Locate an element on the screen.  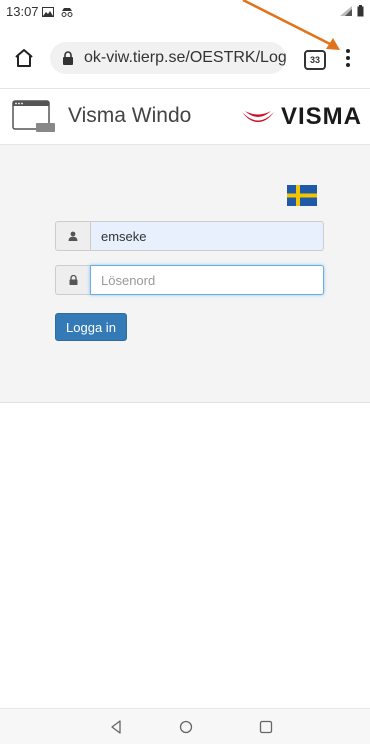
username-input is located at coordinates (207, 236).